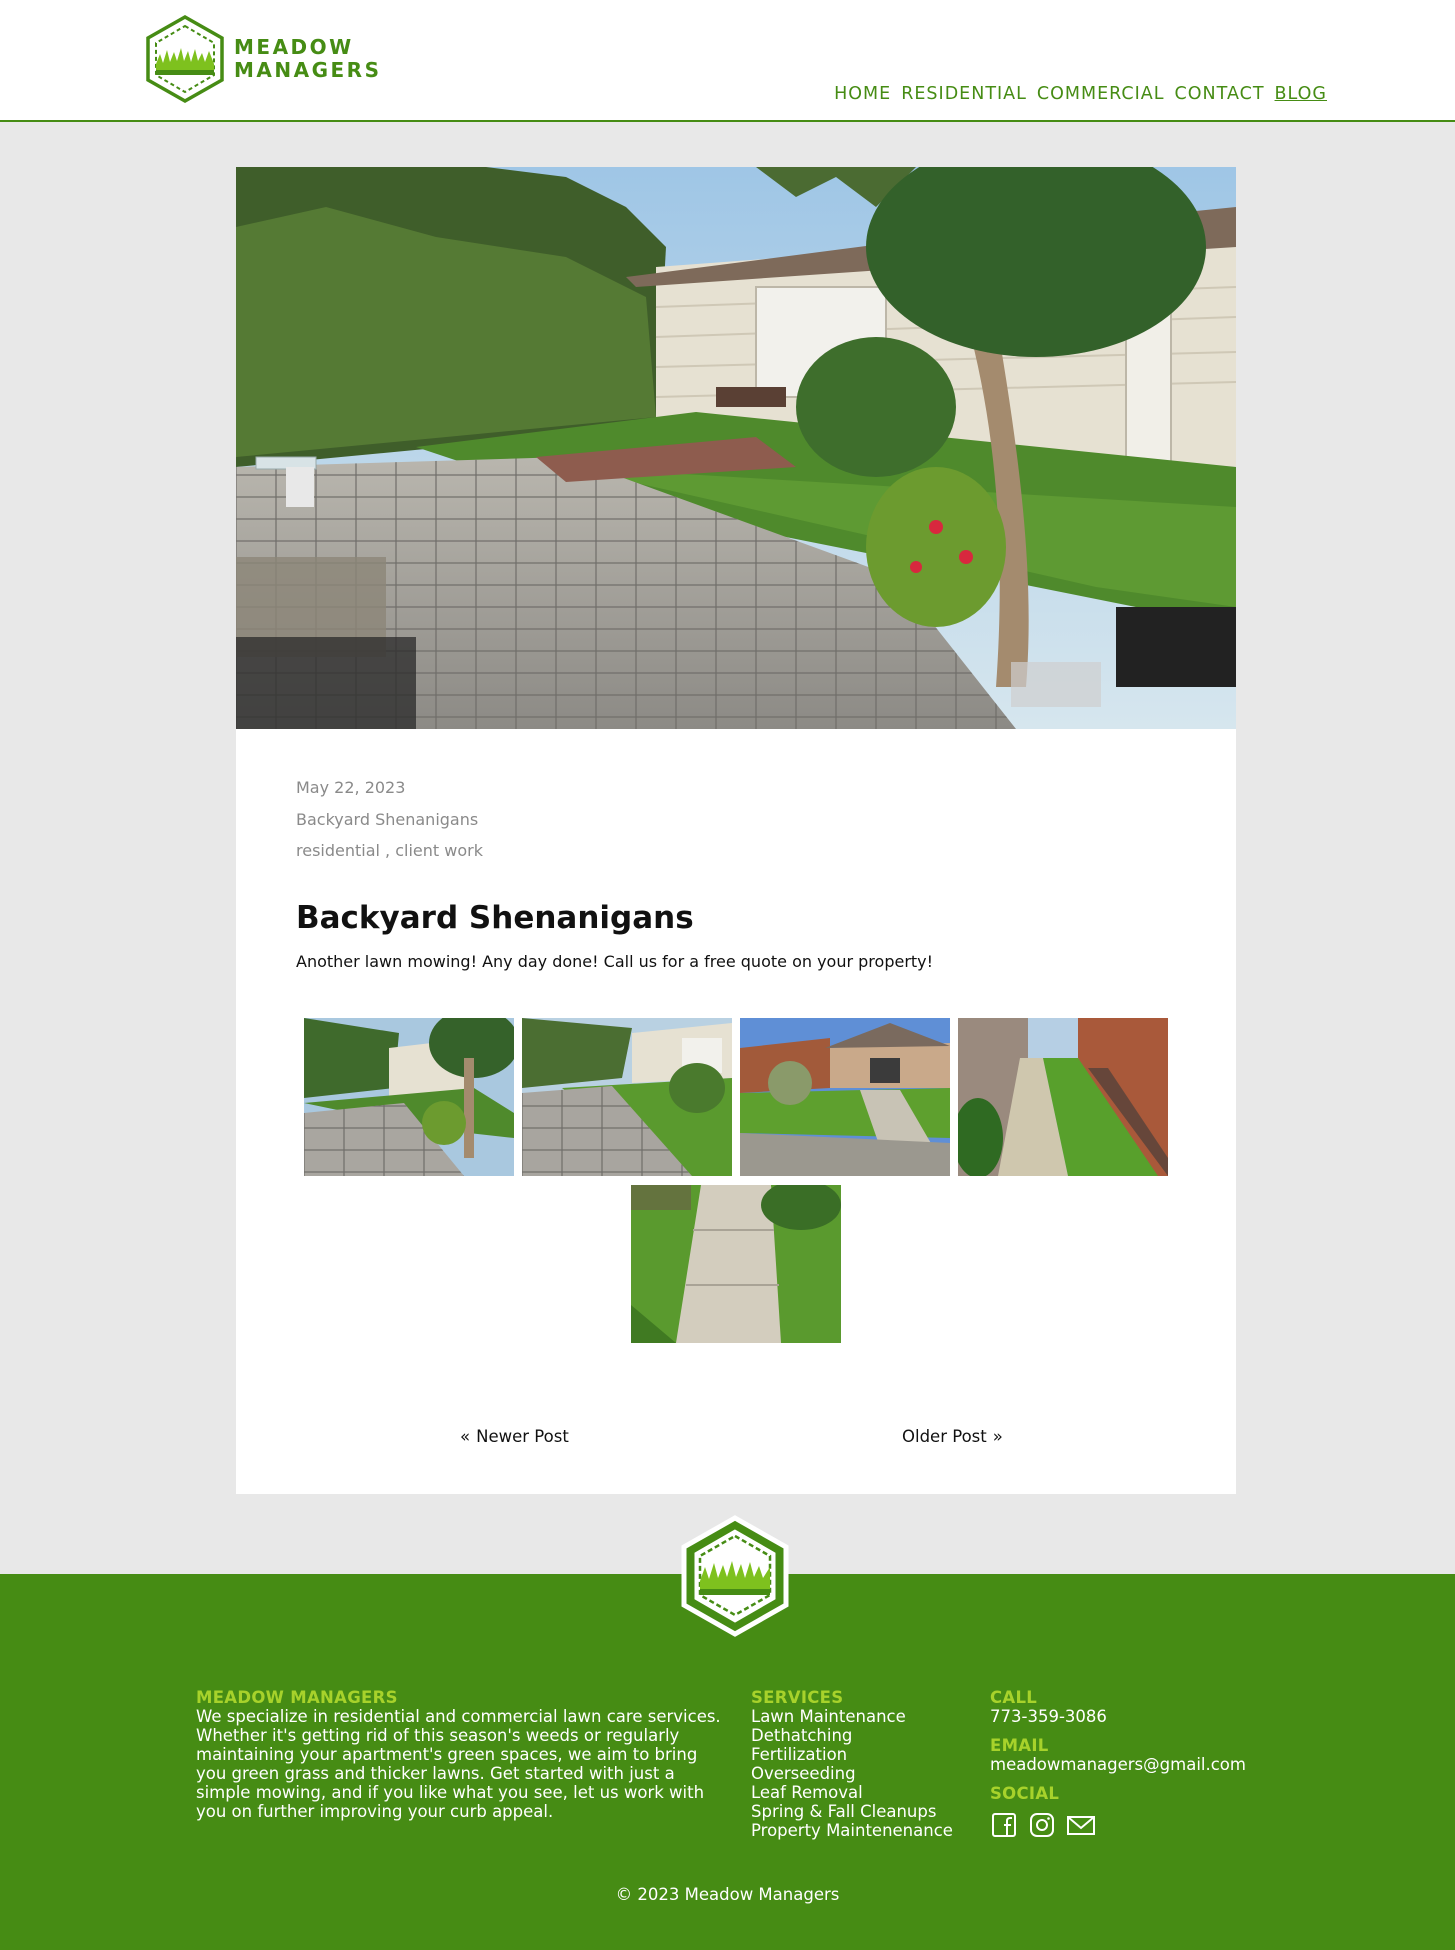  I want to click on footer-call-heading: CALL, so click(1014, 1697).